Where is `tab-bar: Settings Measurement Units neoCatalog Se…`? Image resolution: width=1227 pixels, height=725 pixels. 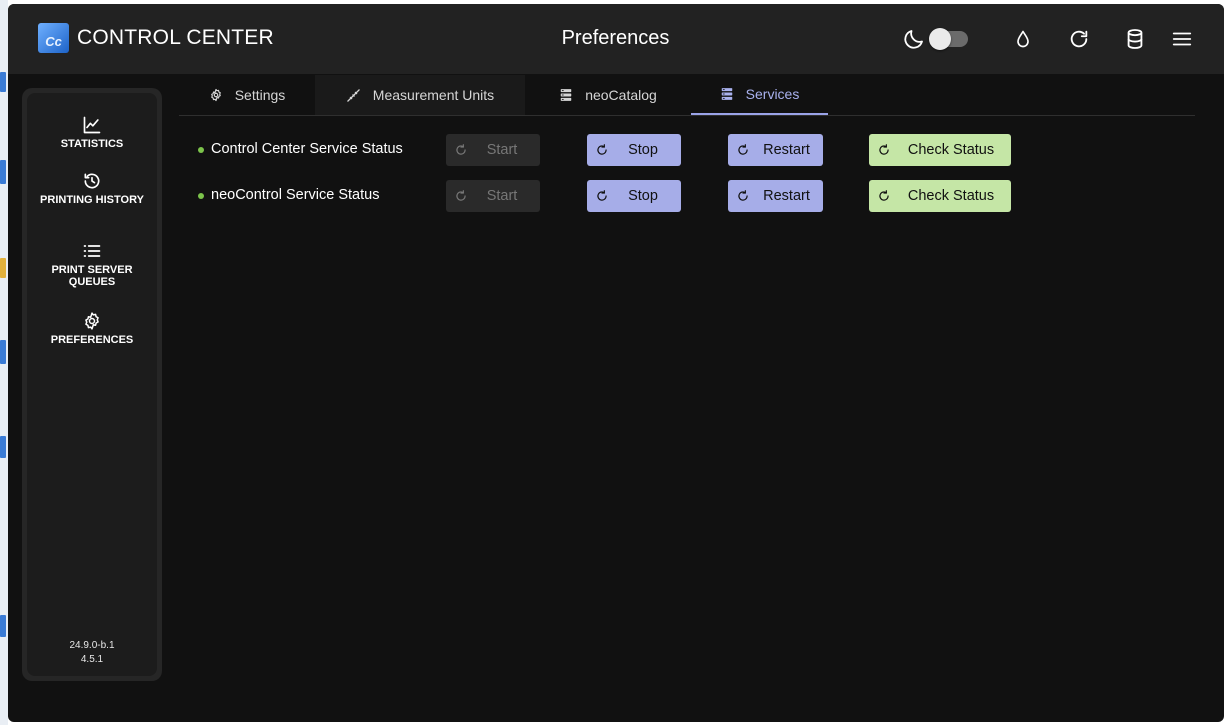 tab-bar: Settings Measurement Units neoCatalog Se… is located at coordinates (687, 95).